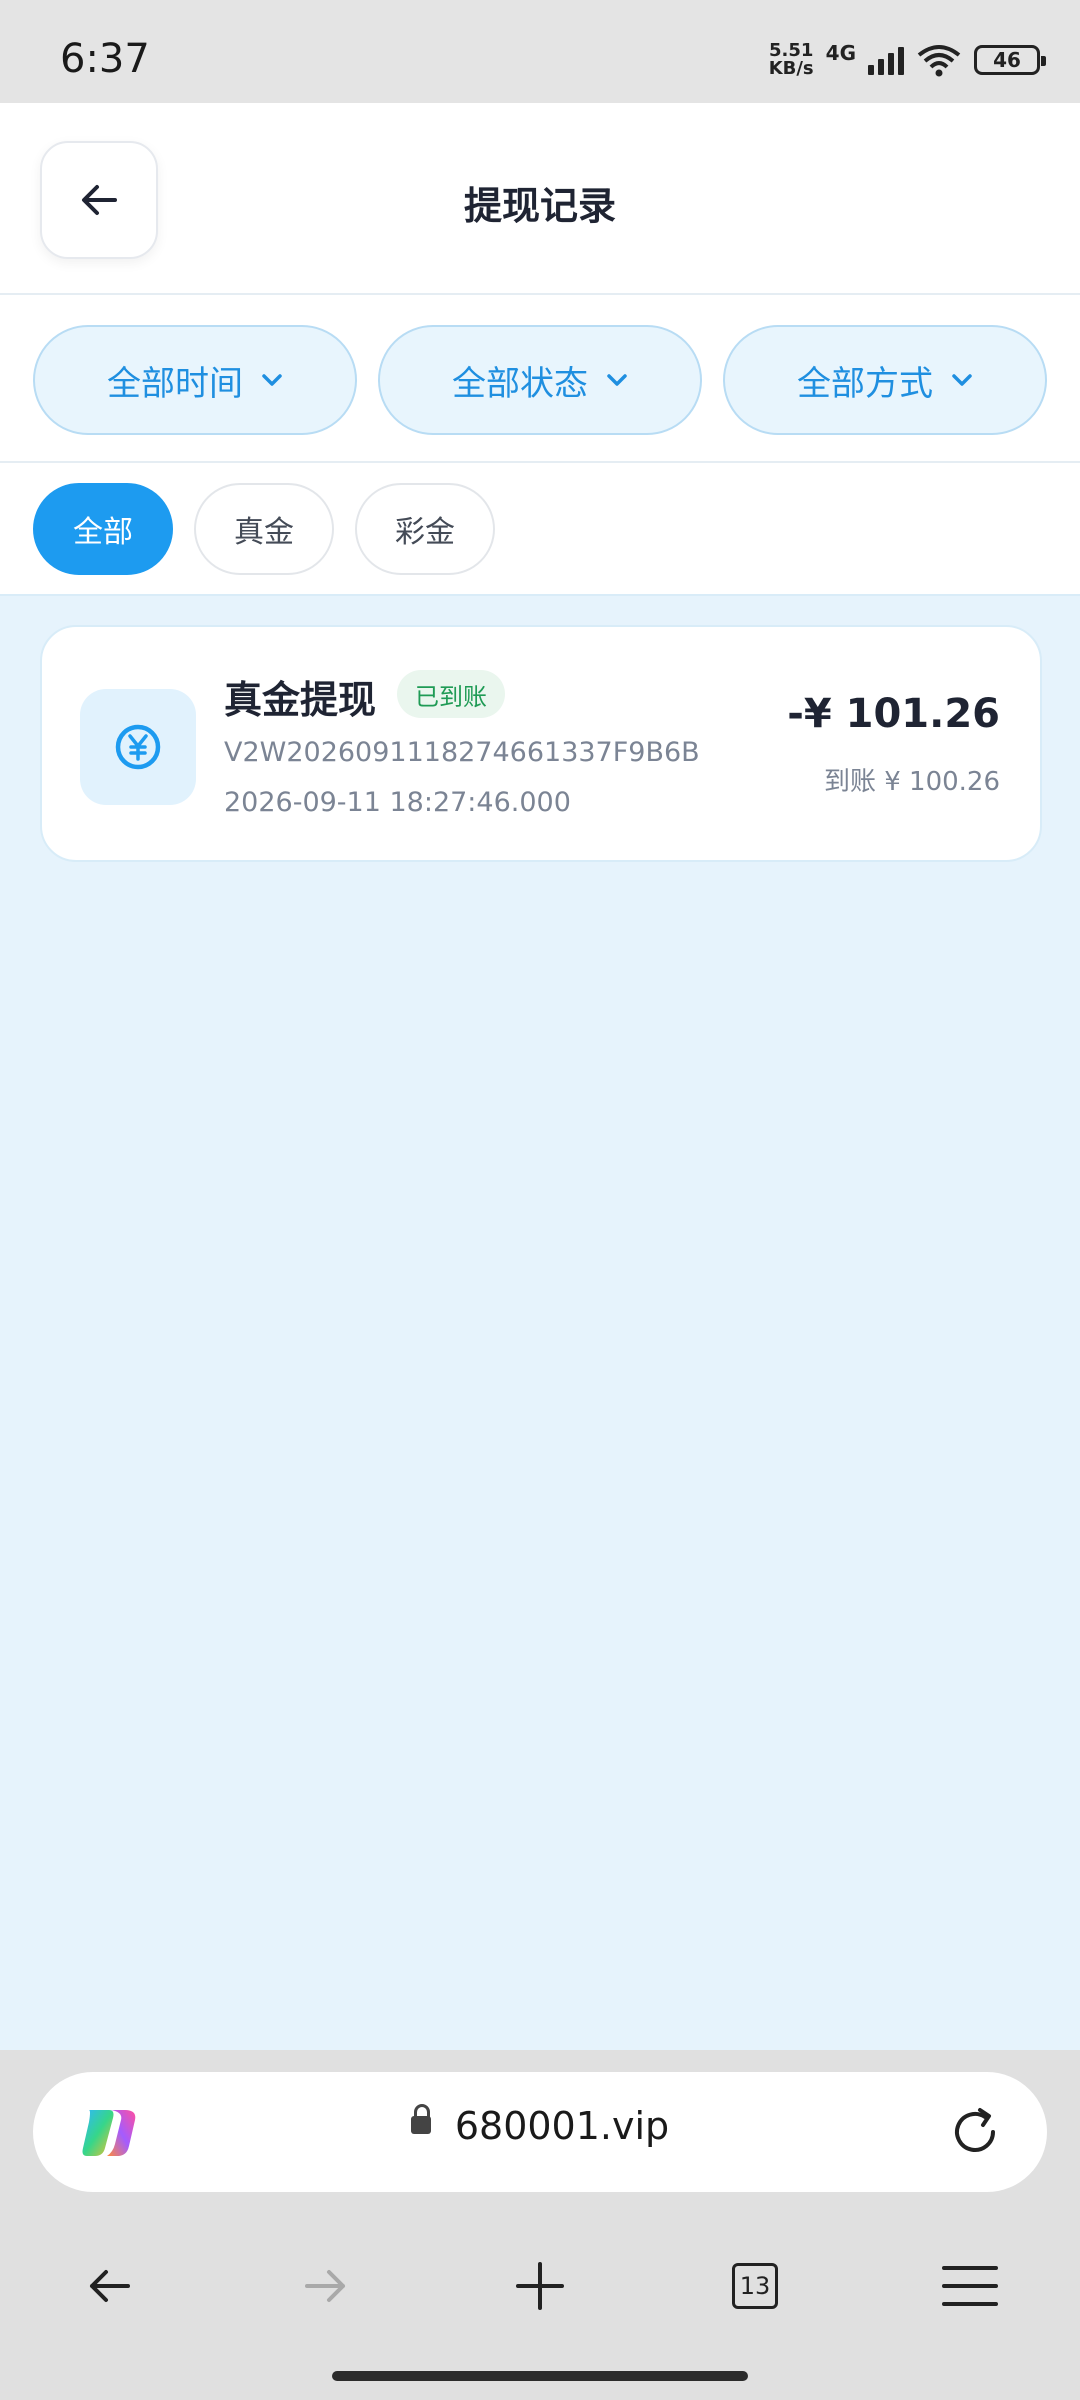 This screenshot has width=1080, height=2400. I want to click on tab-real-money: 真金, so click(264, 529).